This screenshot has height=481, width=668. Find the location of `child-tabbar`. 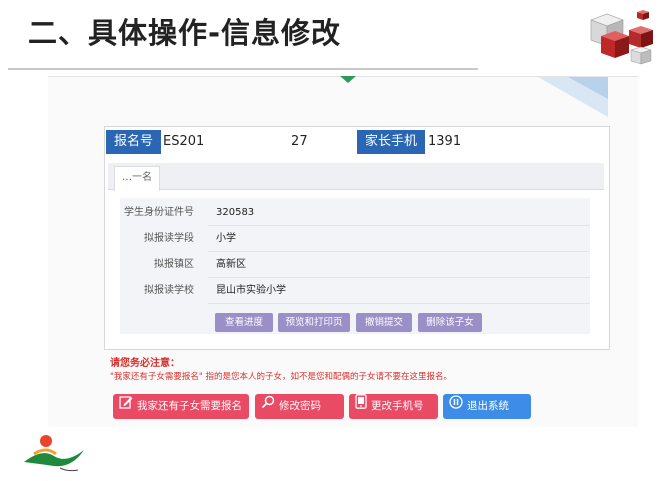

child-tabbar is located at coordinates (356, 176).